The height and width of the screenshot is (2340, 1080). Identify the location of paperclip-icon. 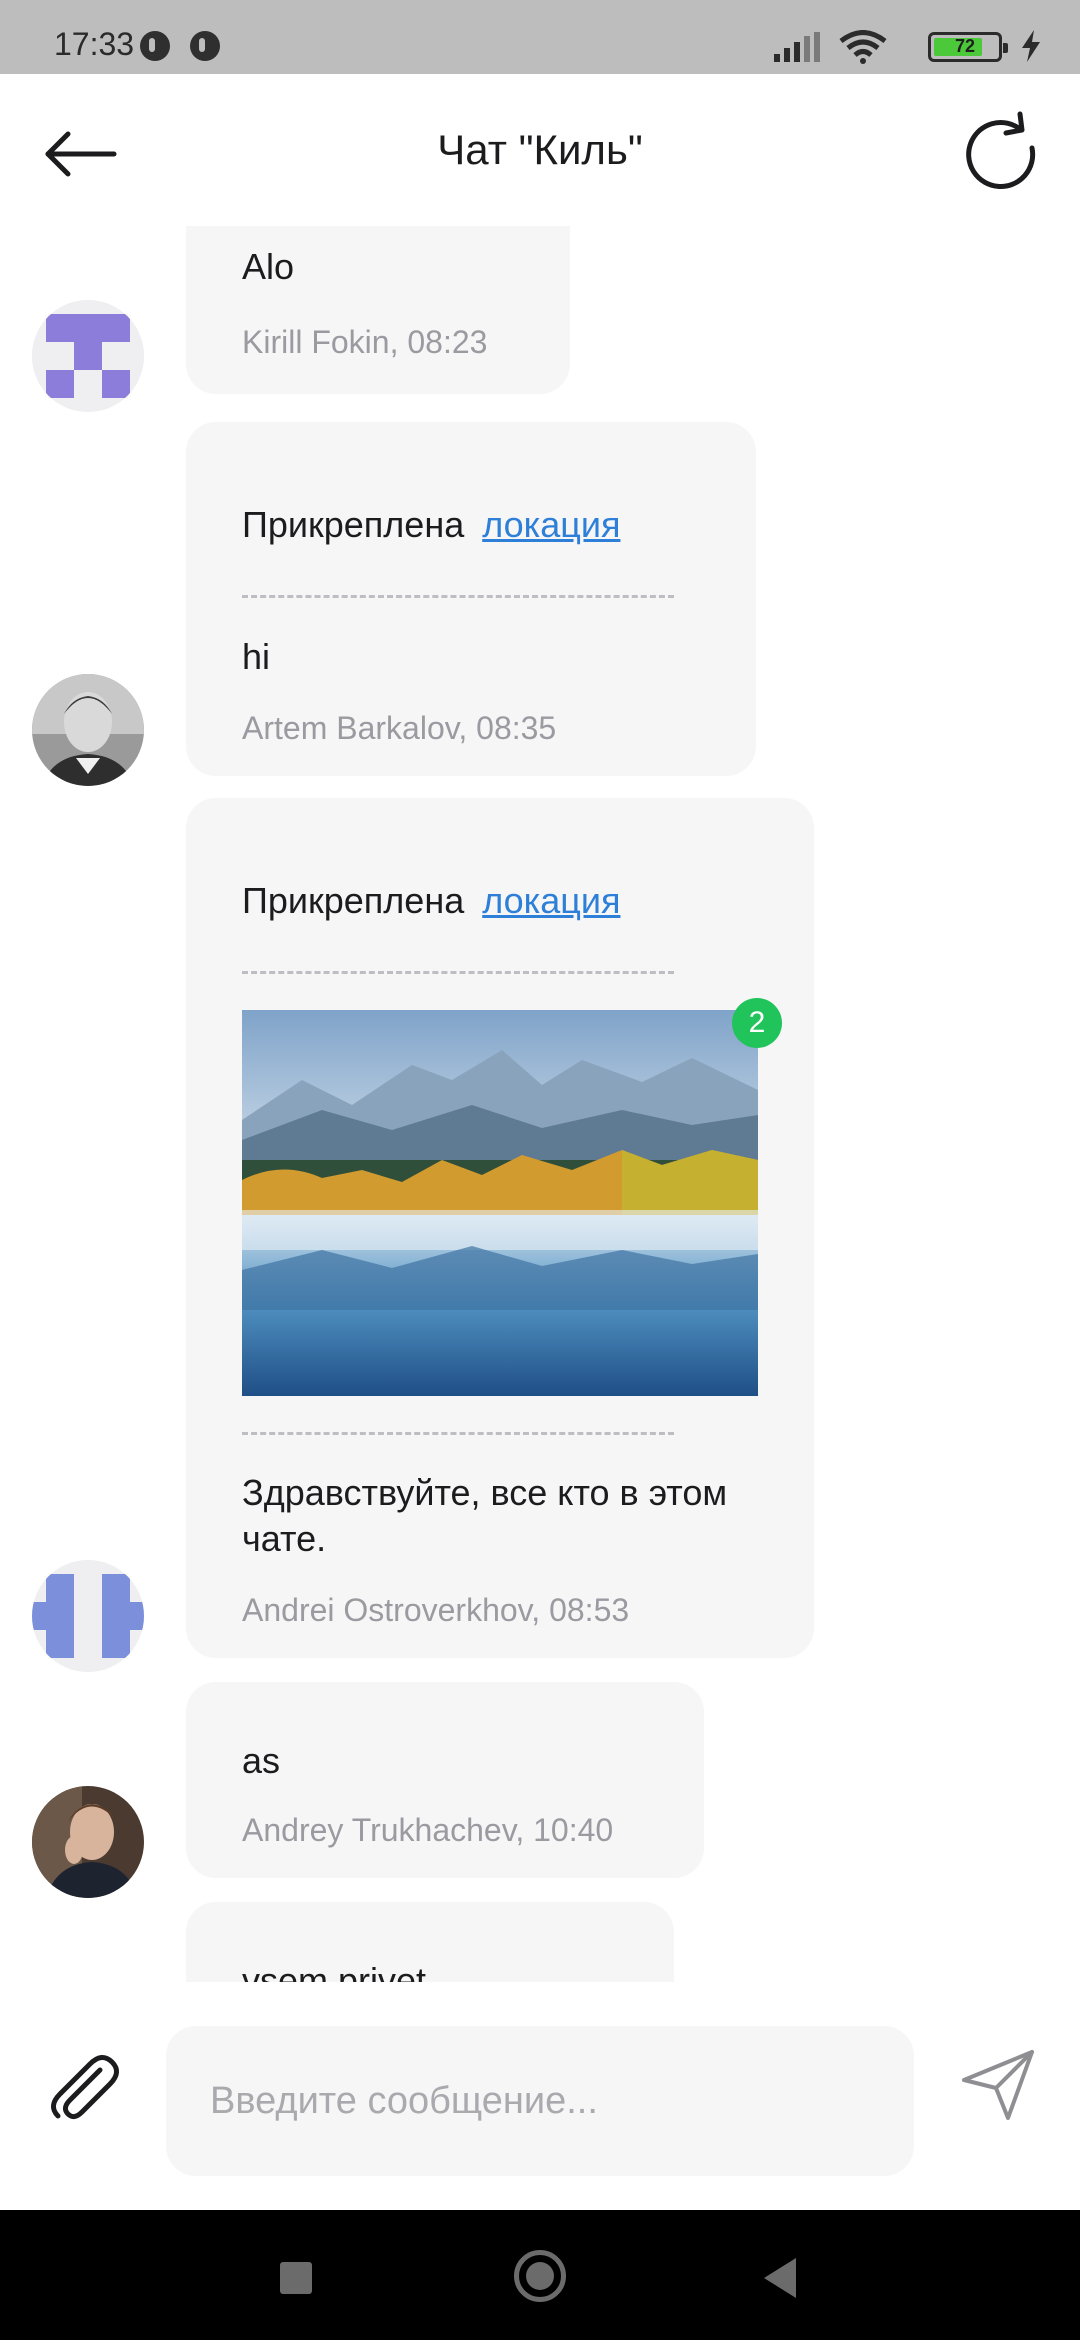
(82, 2086).